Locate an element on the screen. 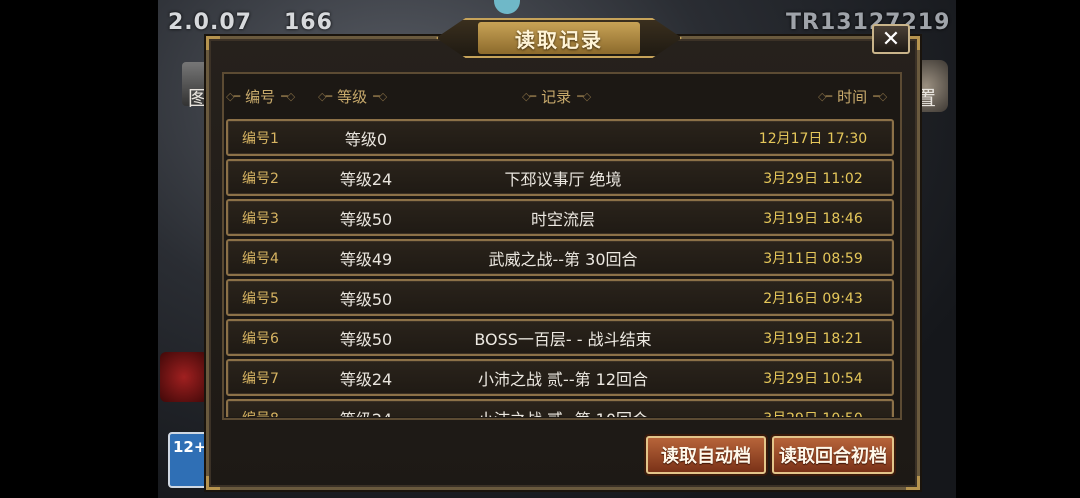 This screenshot has height=498, width=1080. dialog-title-box: 读取记录 is located at coordinates (559, 38).